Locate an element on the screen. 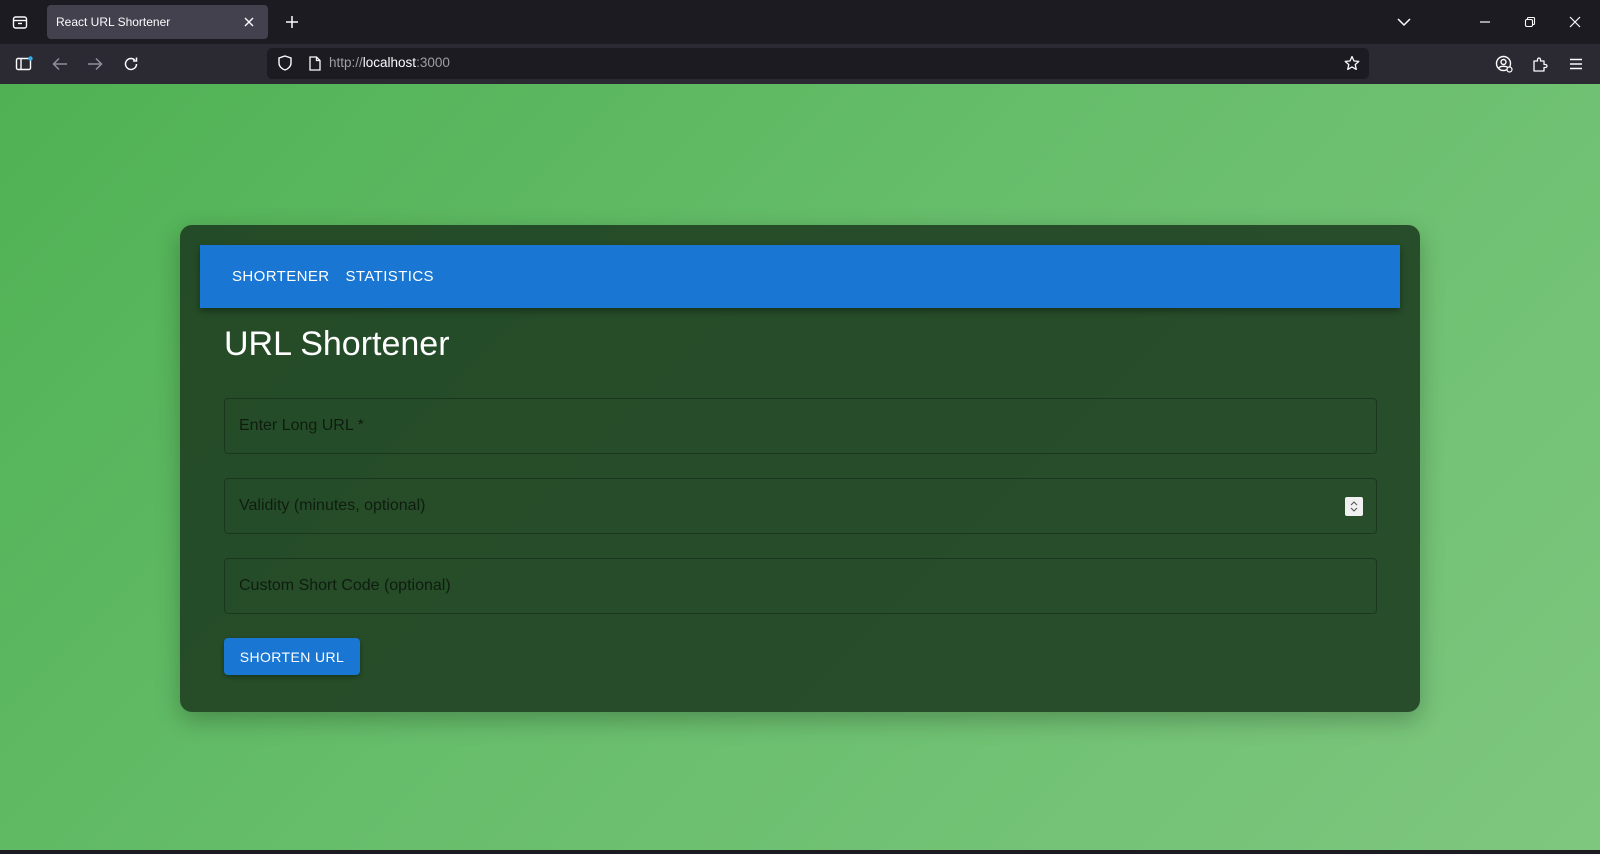  url-port: :3000 is located at coordinates (433, 62).